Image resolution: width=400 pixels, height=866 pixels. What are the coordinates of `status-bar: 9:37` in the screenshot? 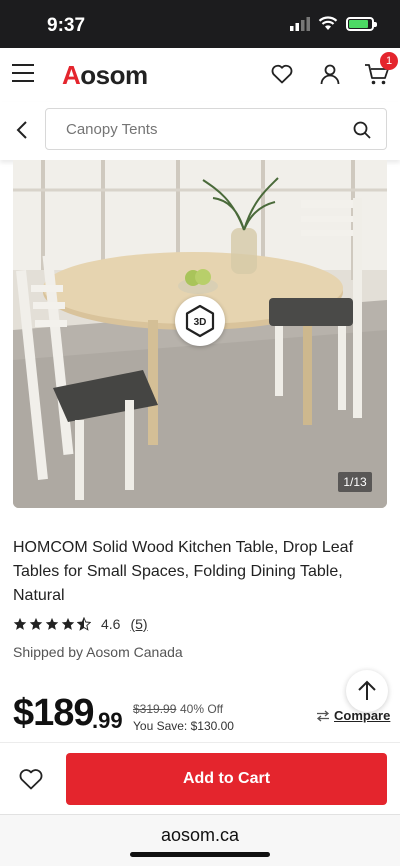 It's located at (200, 24).